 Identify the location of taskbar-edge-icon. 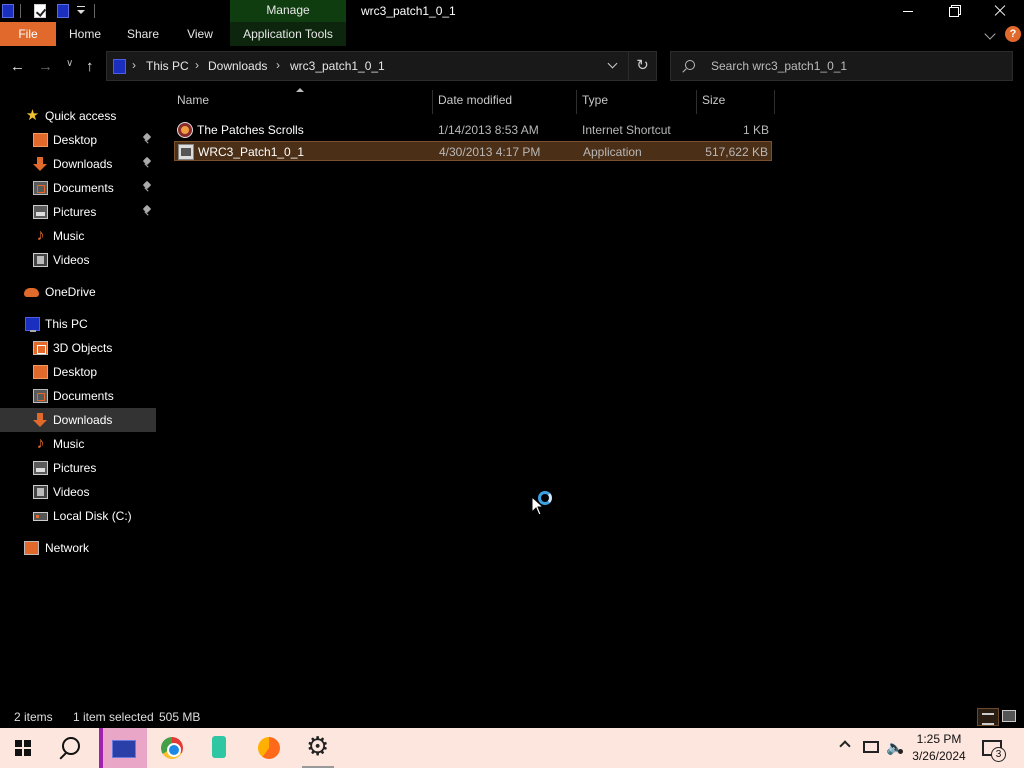
(269, 748).